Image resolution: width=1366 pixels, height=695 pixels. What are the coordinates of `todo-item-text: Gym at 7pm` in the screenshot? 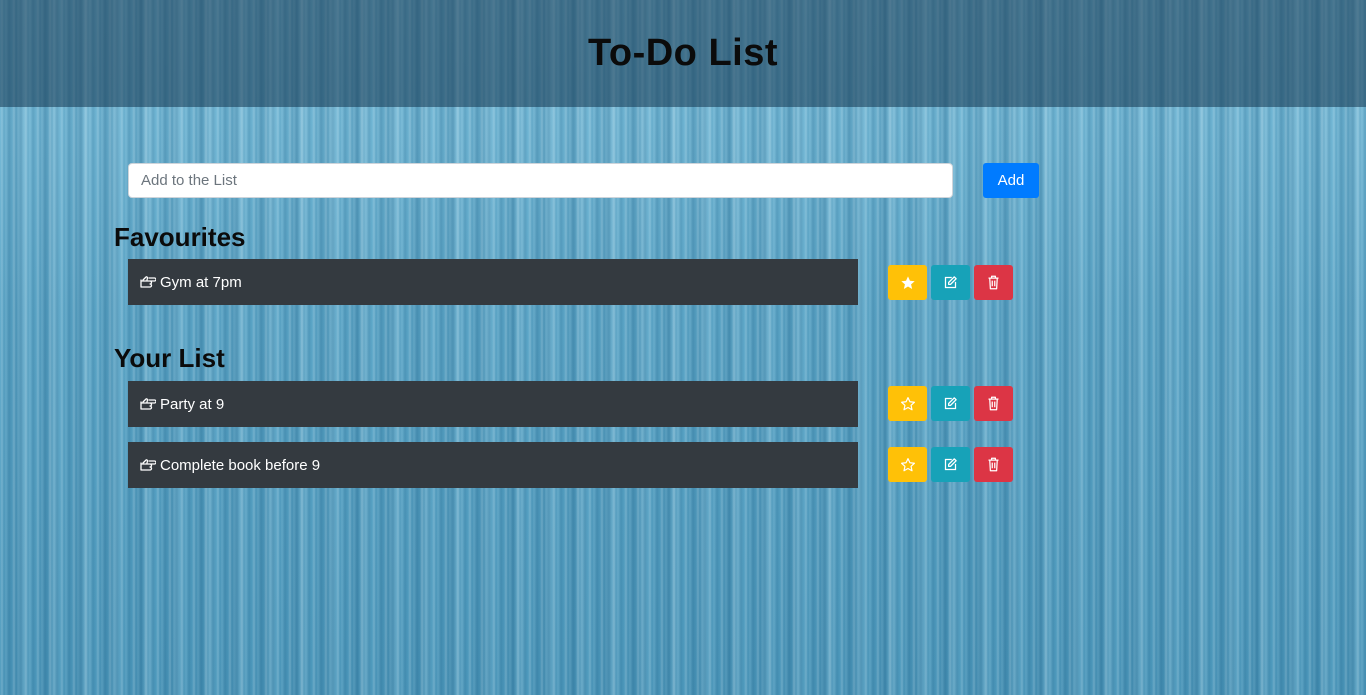 It's located at (201, 282).